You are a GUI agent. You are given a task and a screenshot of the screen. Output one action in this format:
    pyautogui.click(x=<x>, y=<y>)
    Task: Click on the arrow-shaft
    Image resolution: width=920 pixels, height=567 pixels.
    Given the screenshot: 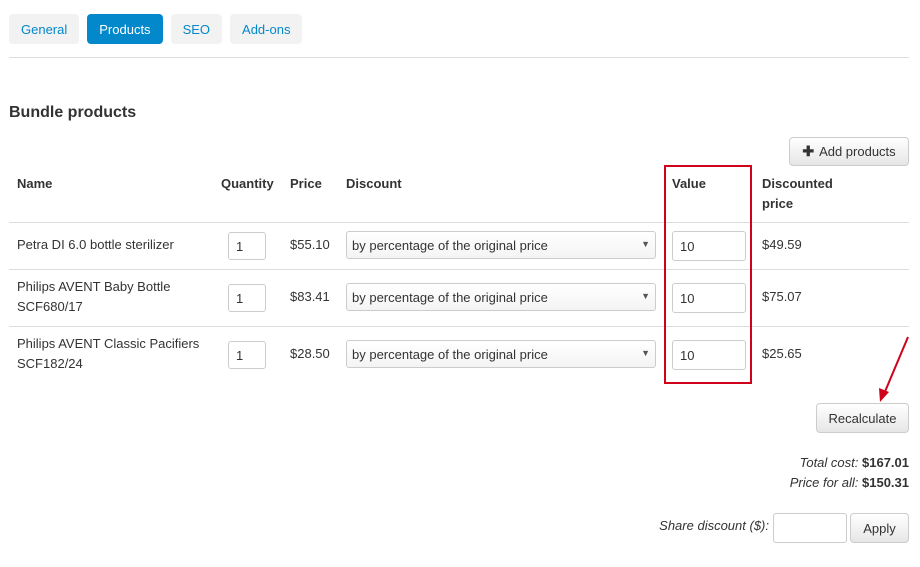 What is the action you would take?
    pyautogui.click(x=896, y=365)
    